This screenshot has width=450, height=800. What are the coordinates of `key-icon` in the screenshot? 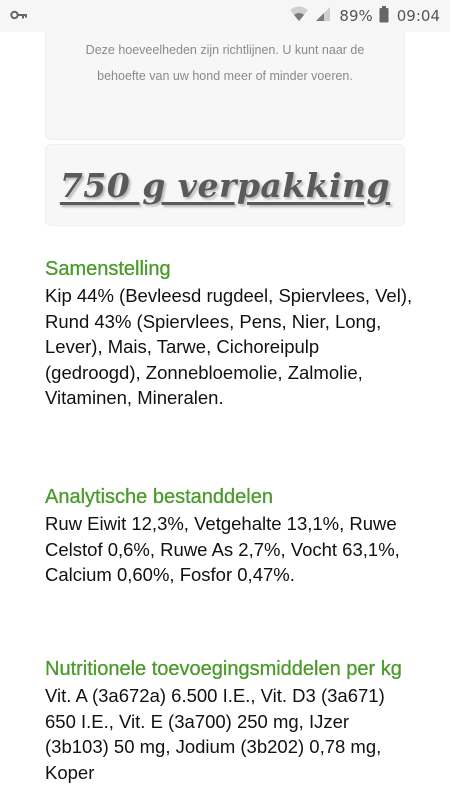 It's located at (19, 16).